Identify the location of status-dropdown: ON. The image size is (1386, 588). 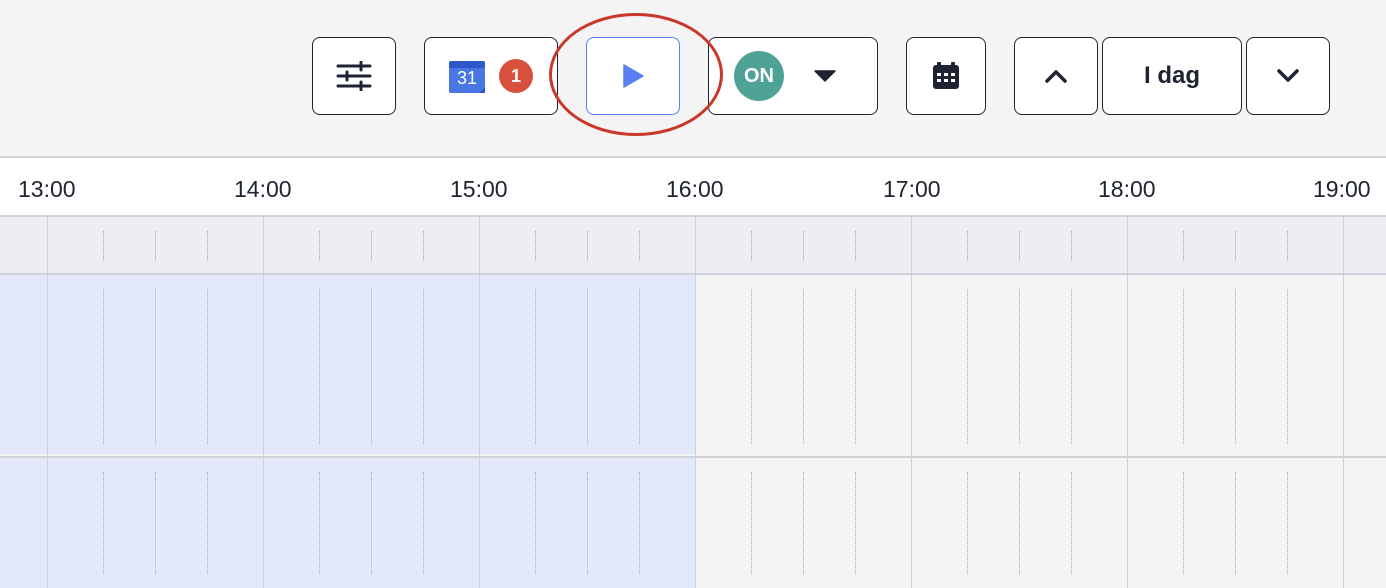
(793, 76).